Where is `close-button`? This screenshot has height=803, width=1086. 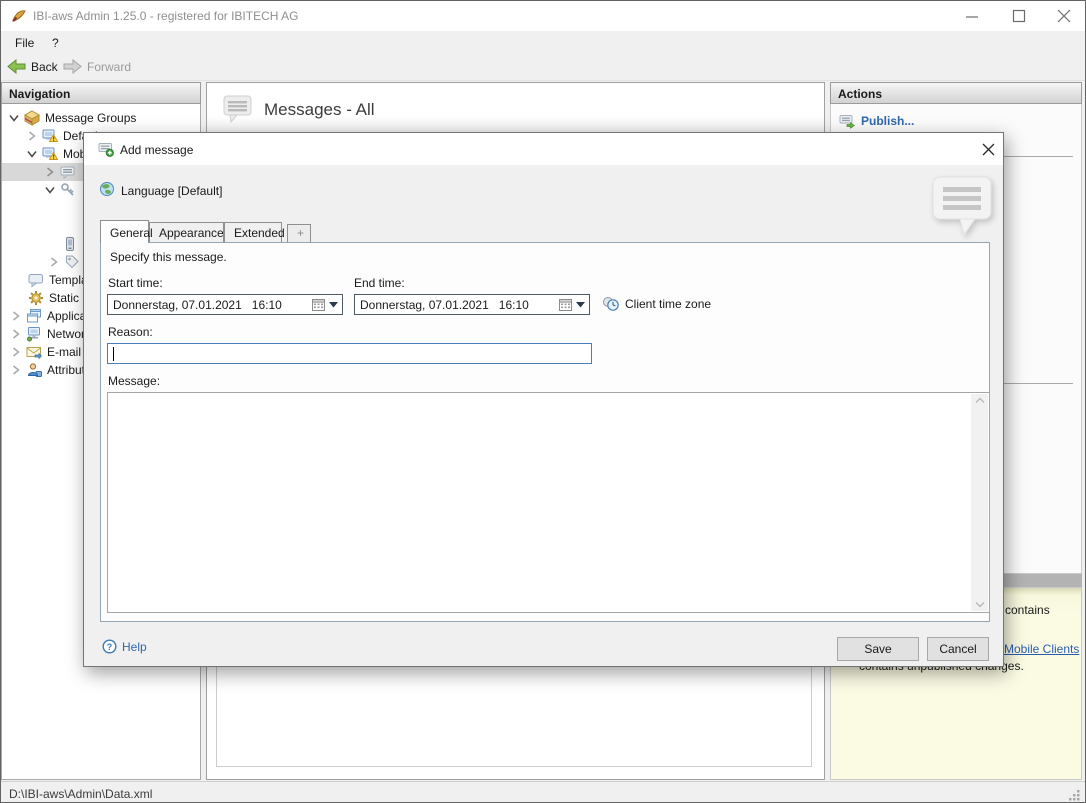
close-button is located at coordinates (1063, 16).